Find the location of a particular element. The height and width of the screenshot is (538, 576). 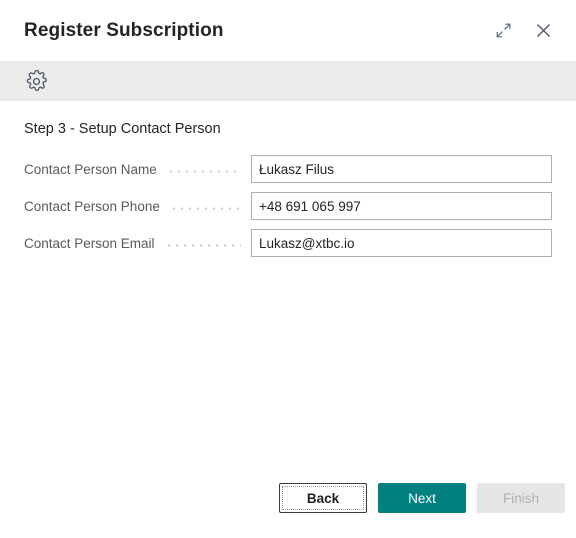

back-button: Back is located at coordinates (323, 498).